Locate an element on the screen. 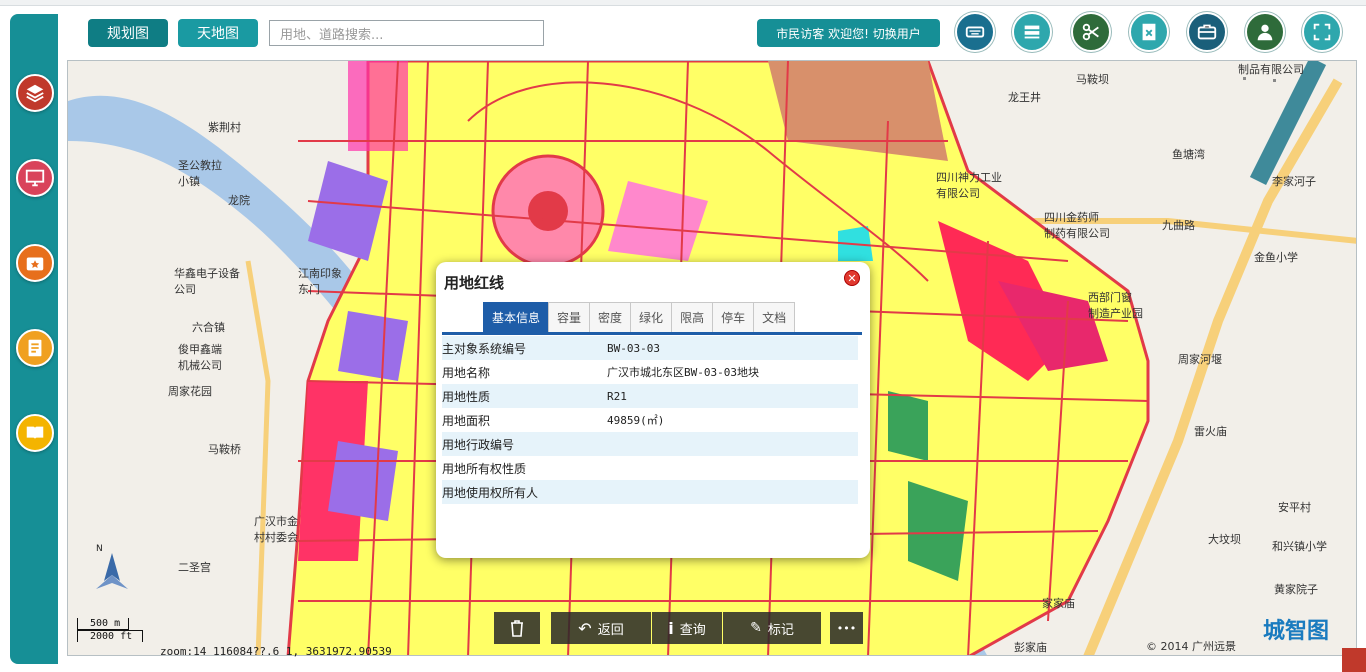 The width and height of the screenshot is (1366, 672). more-icon: ••• is located at coordinates (846, 628).